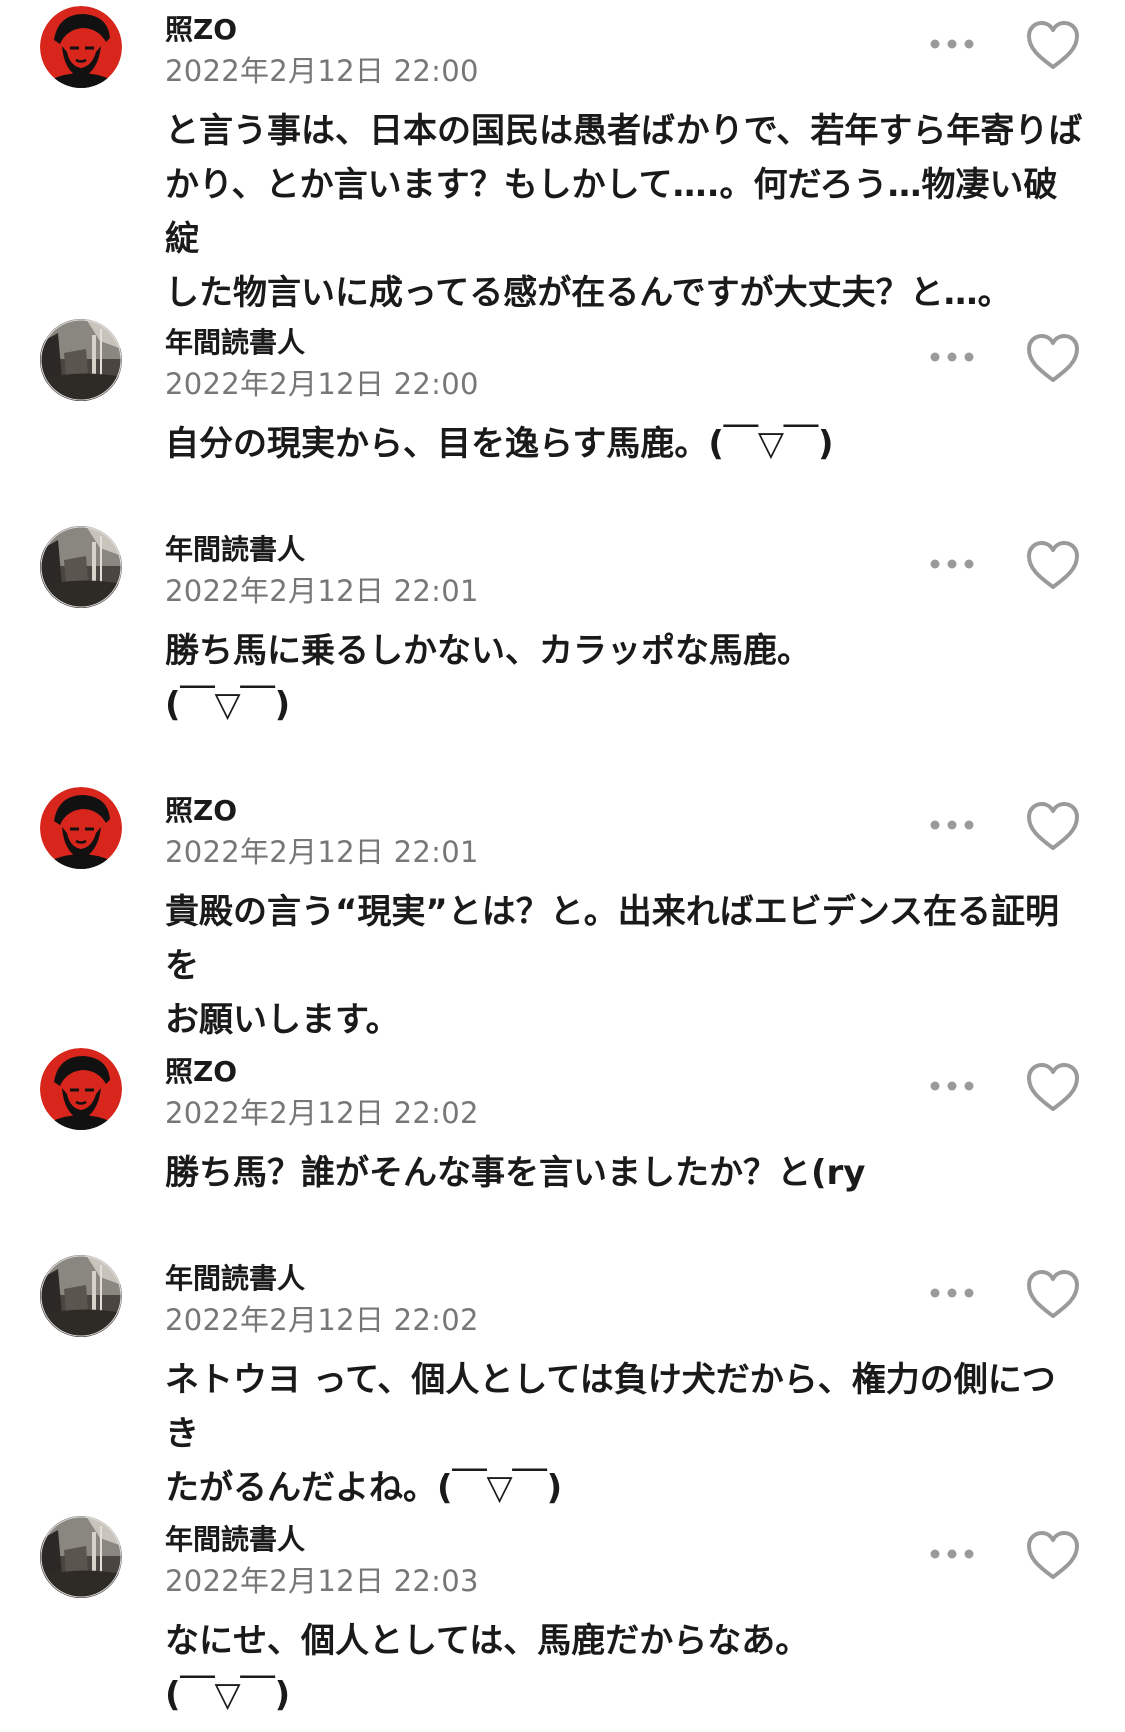 This screenshot has width=1125, height=1732. What do you see at coordinates (499, 444) in the screenshot?
I see `comment-text-line: 自分の現実から、目を逸らす馬鹿。(￣▽￣)` at bounding box center [499, 444].